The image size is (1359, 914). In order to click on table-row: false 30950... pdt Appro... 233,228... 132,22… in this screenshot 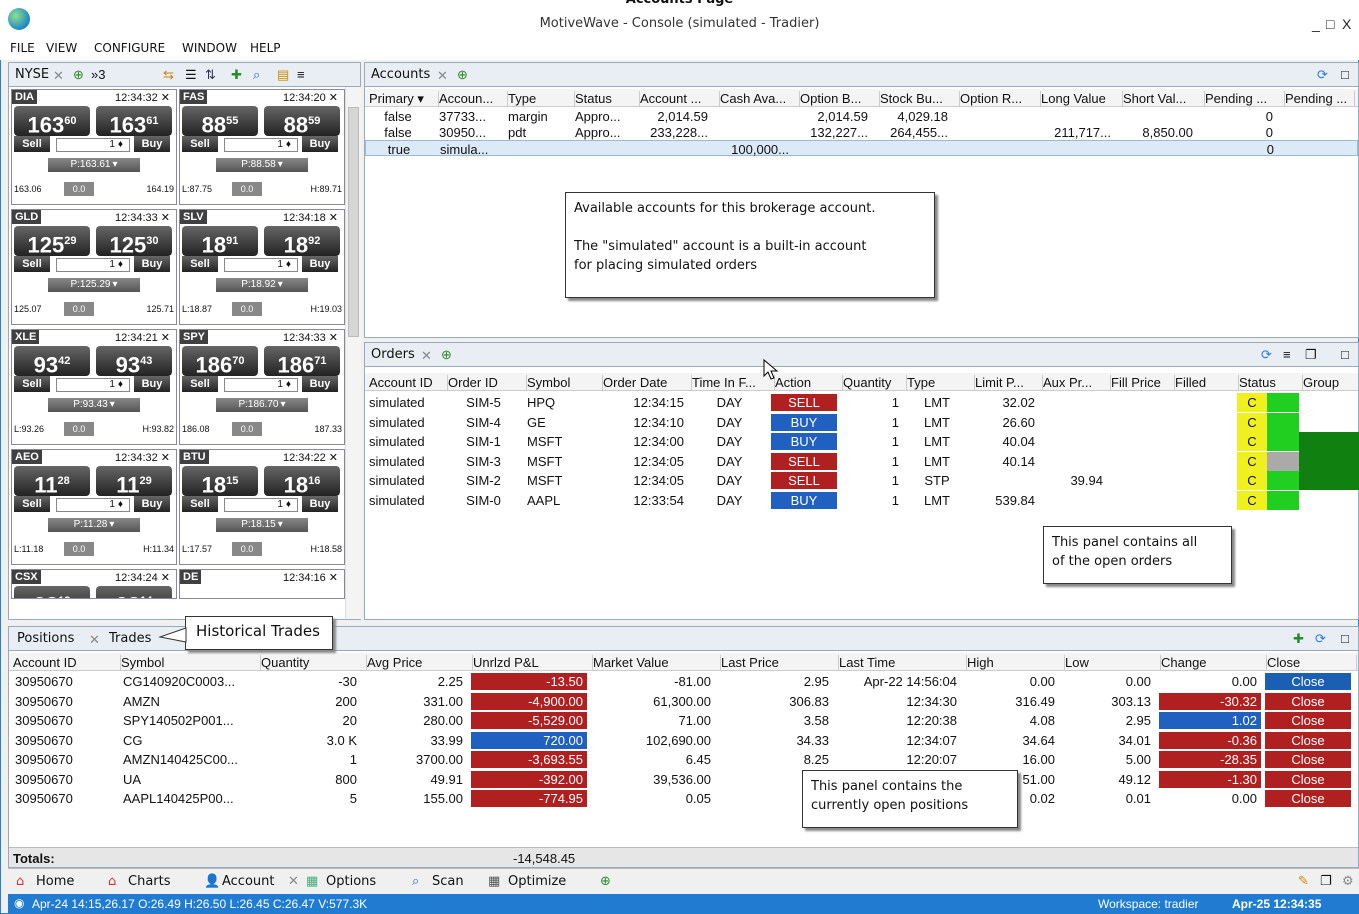, I will do `click(861, 132)`.